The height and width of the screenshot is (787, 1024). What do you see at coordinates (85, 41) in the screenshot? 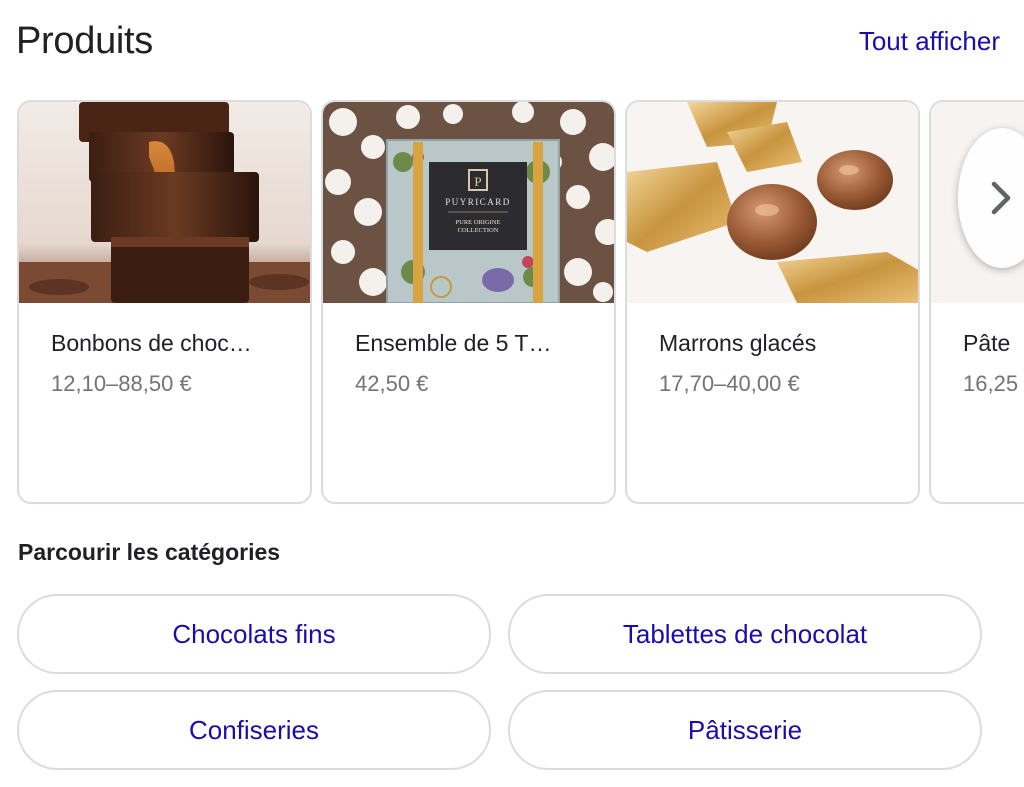
I see `page-title: Produits` at bounding box center [85, 41].